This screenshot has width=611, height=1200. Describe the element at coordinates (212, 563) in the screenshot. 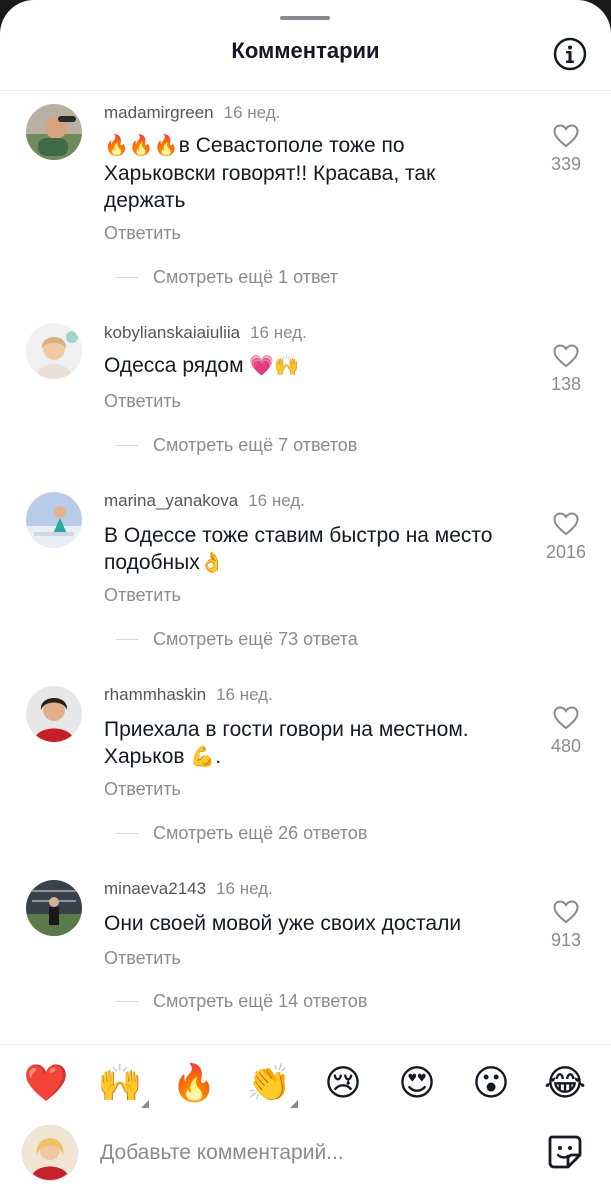

I see `ok-hand-emoji: 👌` at that location.